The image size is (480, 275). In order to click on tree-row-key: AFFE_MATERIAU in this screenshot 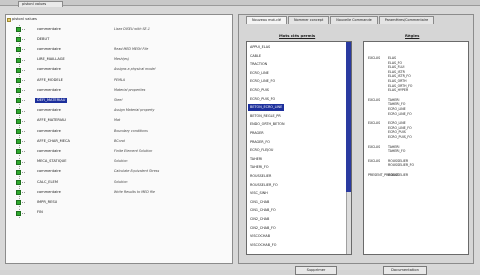, I will do `click(52, 120)`.